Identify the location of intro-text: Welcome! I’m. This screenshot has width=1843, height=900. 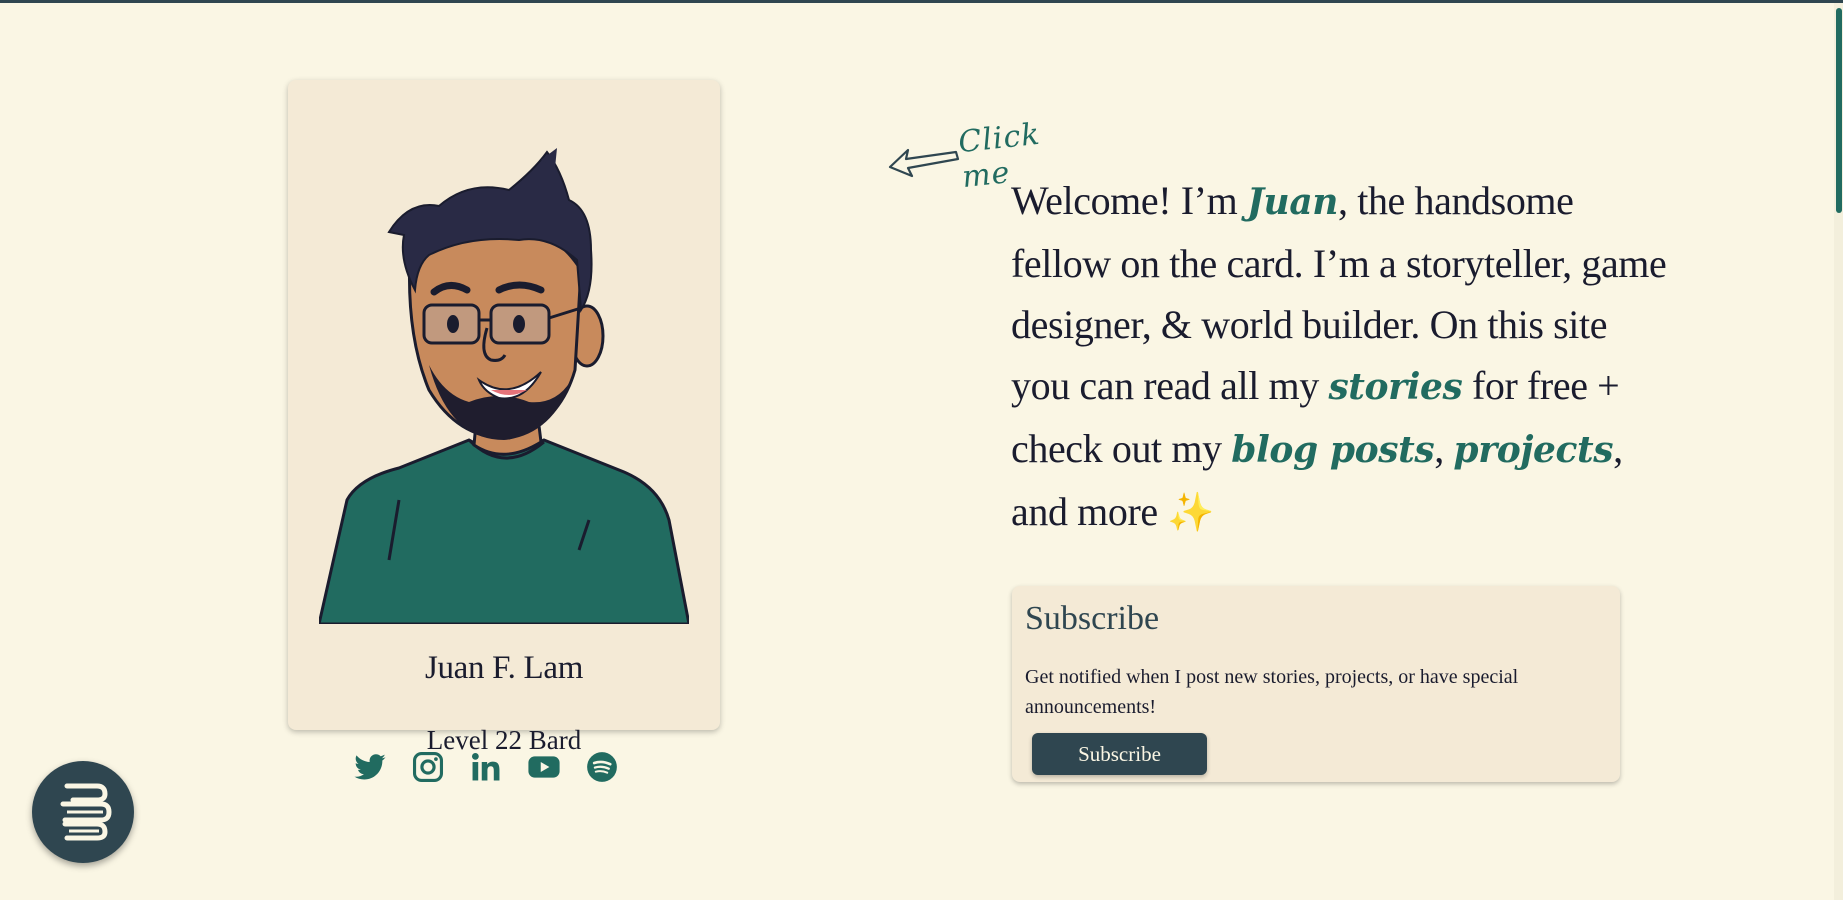
(1129, 200).